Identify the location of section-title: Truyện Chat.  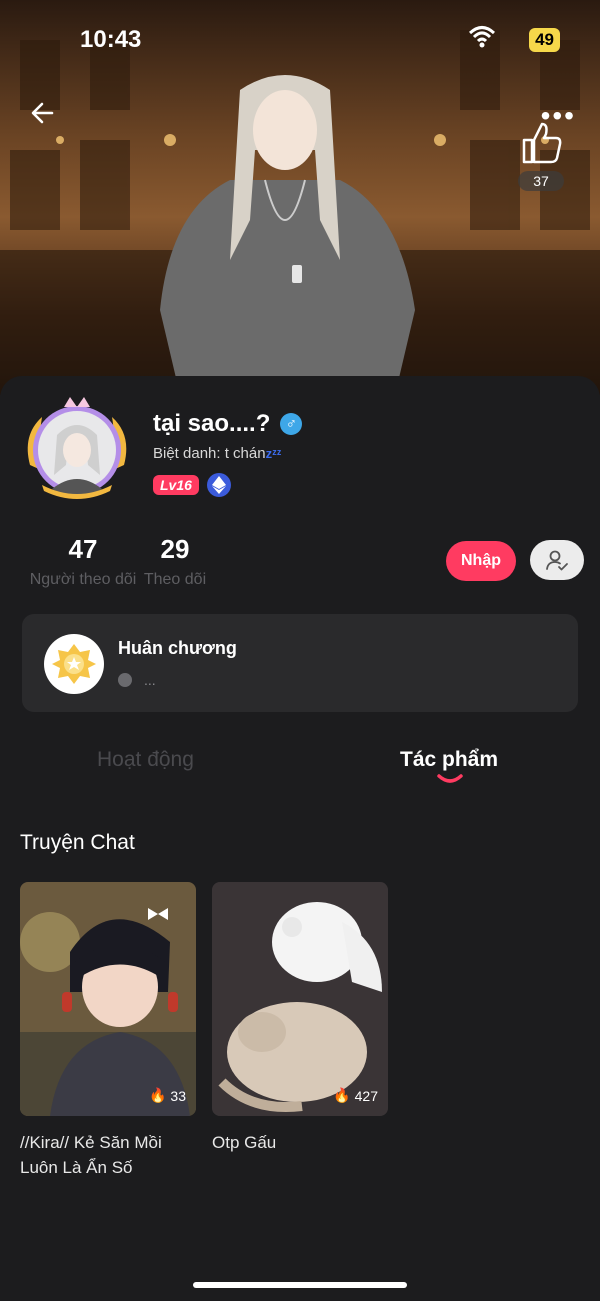
(77, 842).